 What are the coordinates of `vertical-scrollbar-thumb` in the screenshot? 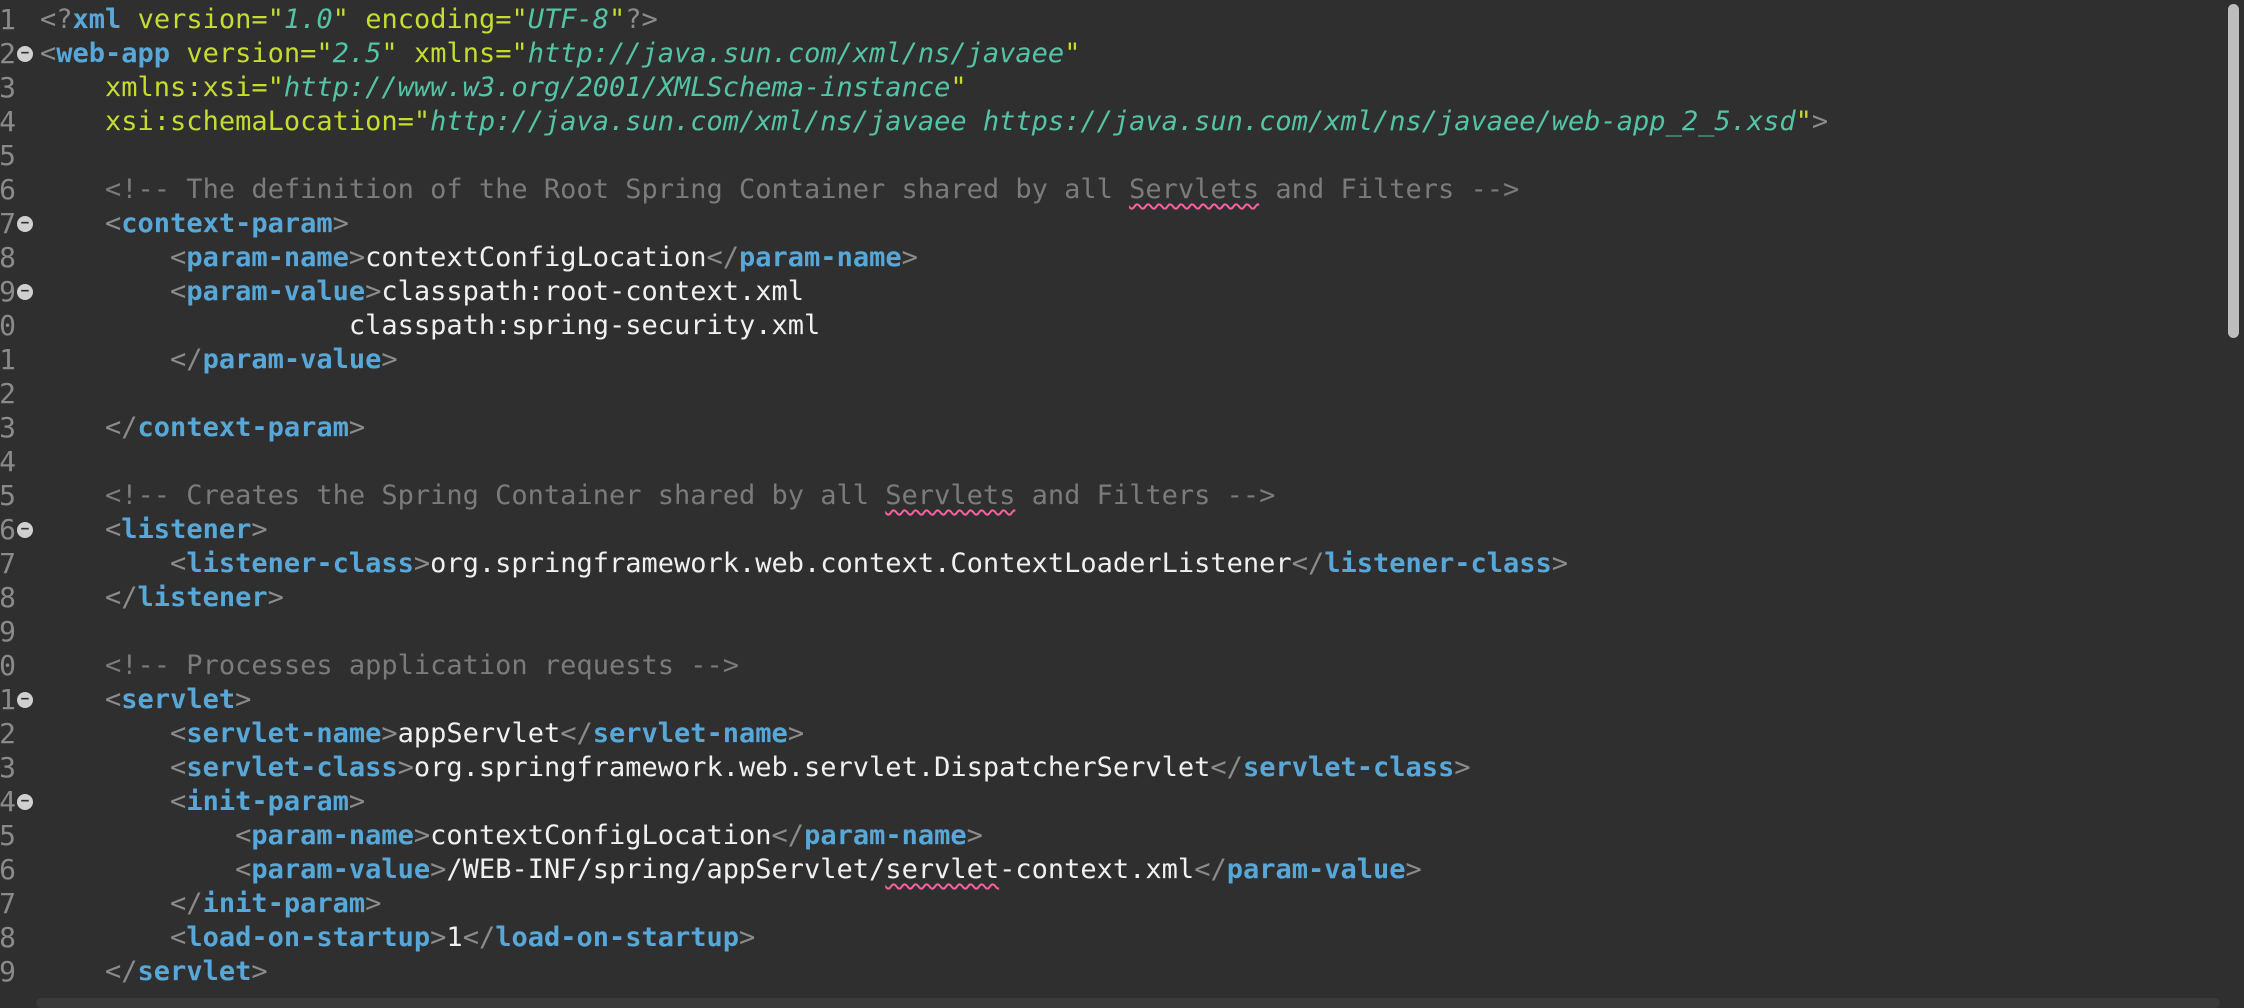 It's located at (2233, 171).